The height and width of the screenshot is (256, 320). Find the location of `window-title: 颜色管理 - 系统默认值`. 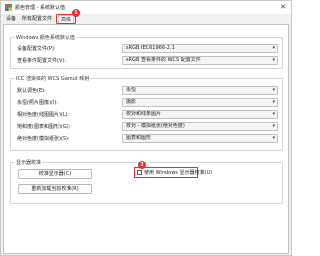

window-title: 颜色管理 - 系统默认值 is located at coordinates (40, 8).